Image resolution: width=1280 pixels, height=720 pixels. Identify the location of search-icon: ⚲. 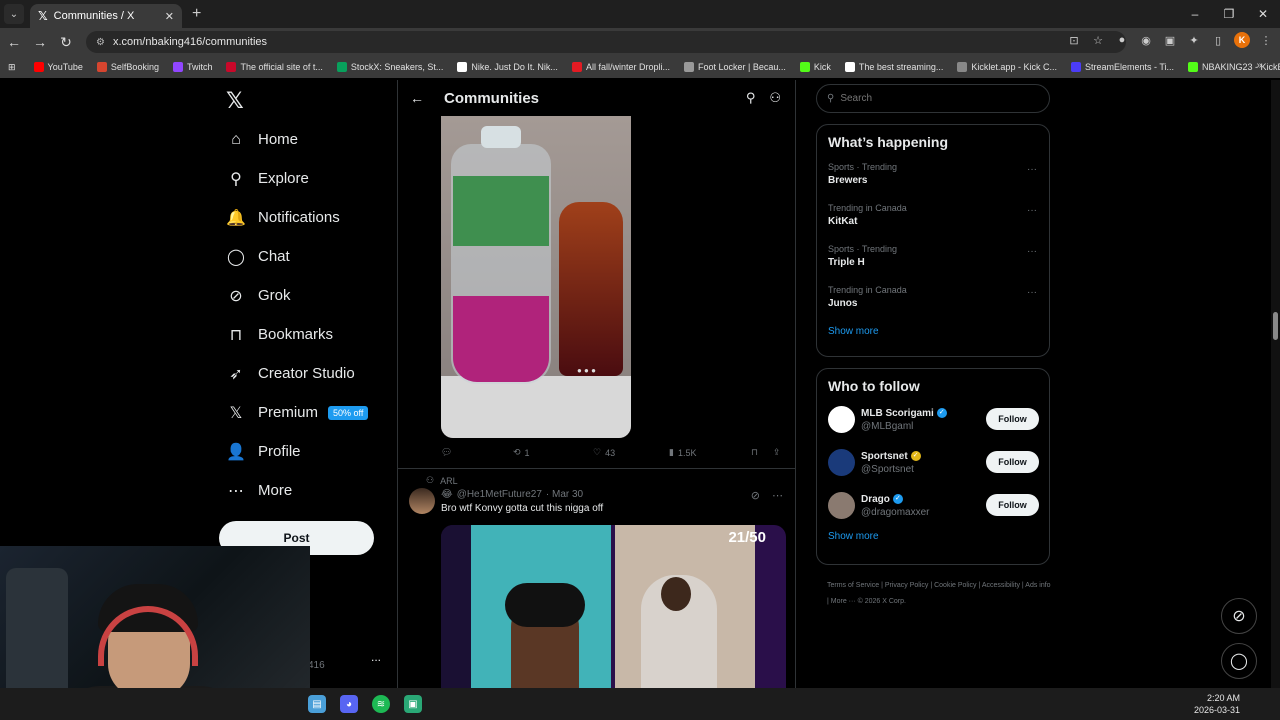
(751, 98).